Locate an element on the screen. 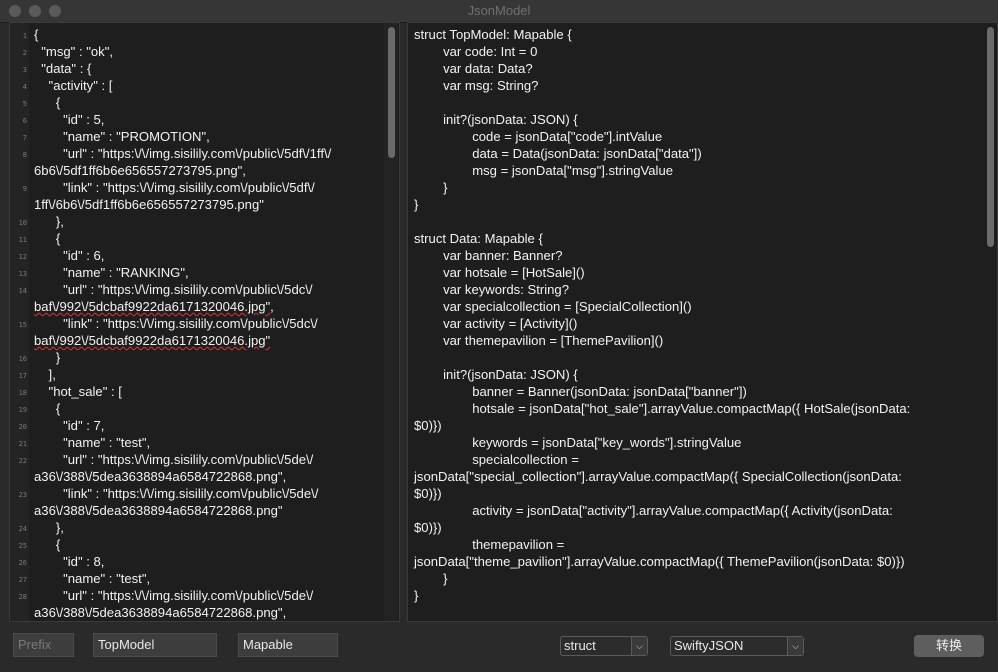 The width and height of the screenshot is (998, 672). json-line: a36\/388\/5dea3638894a6584722868.png" is located at coordinates (158, 510).